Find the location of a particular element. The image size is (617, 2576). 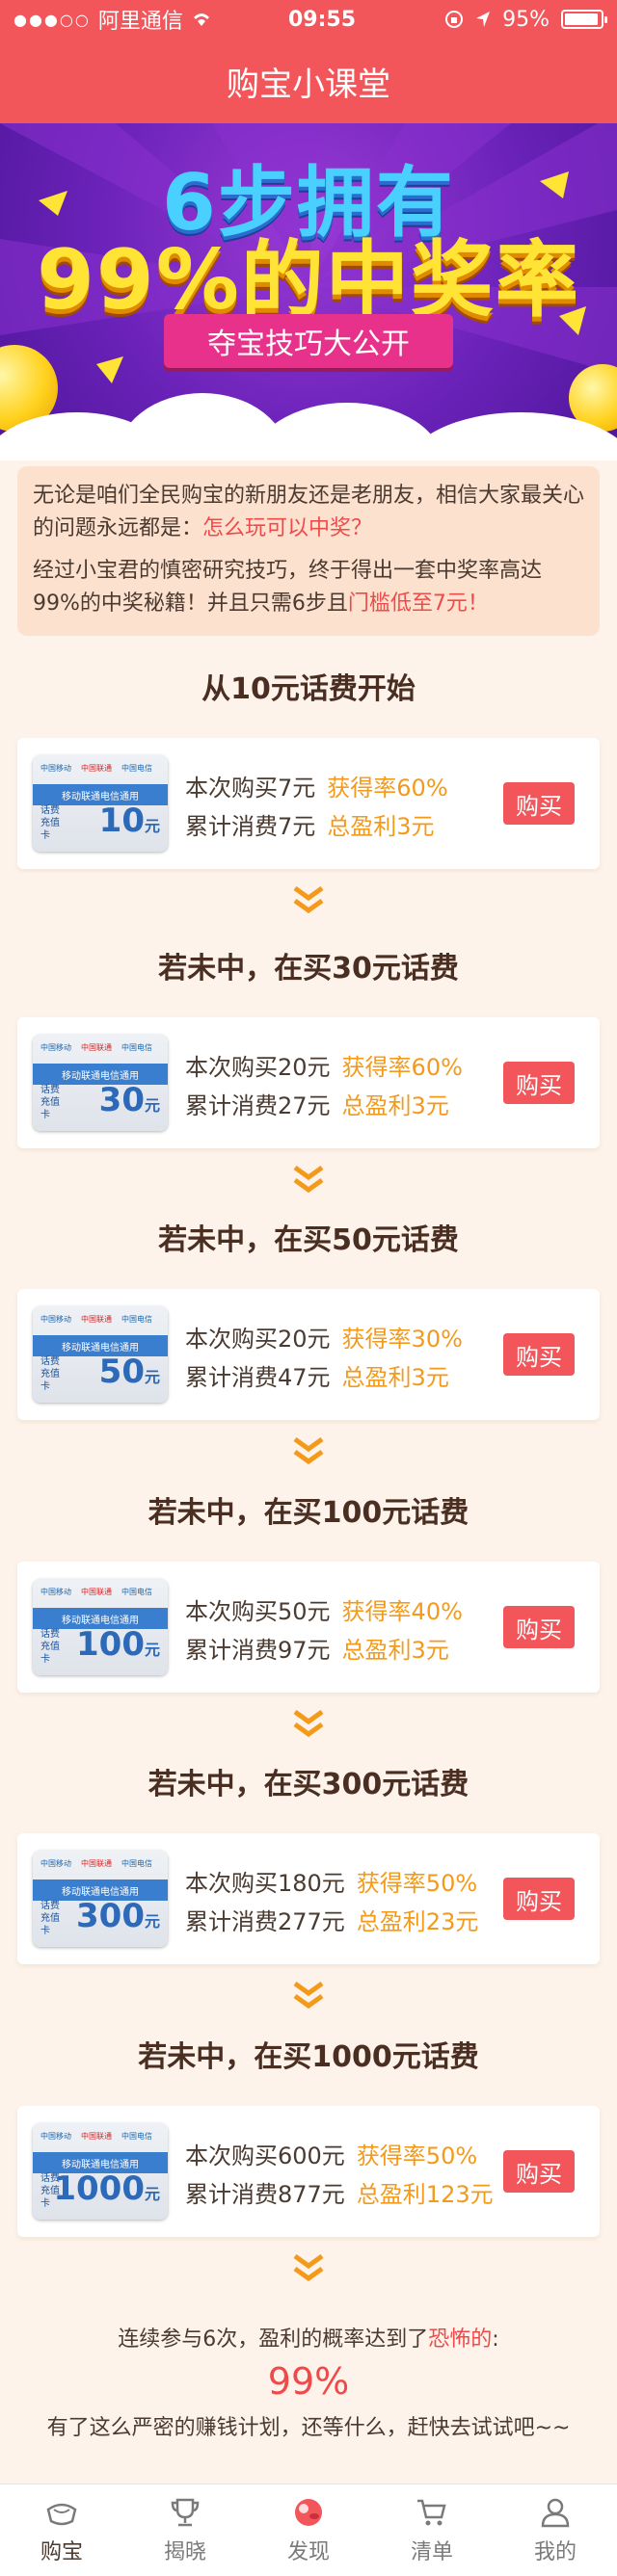

purchase-line: 本次购买180元 获得率50% is located at coordinates (332, 1884).